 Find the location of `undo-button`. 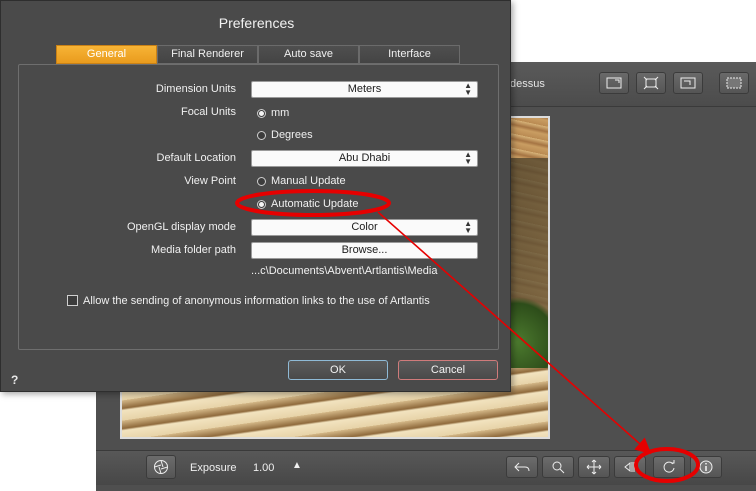

undo-button is located at coordinates (522, 467).